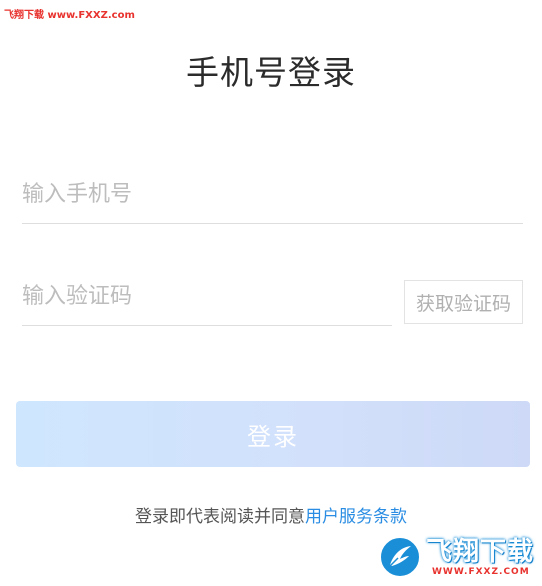  I want to click on logo-text-block: 飞翔下载 WWW.FXXZ.COM, so click(480, 557).